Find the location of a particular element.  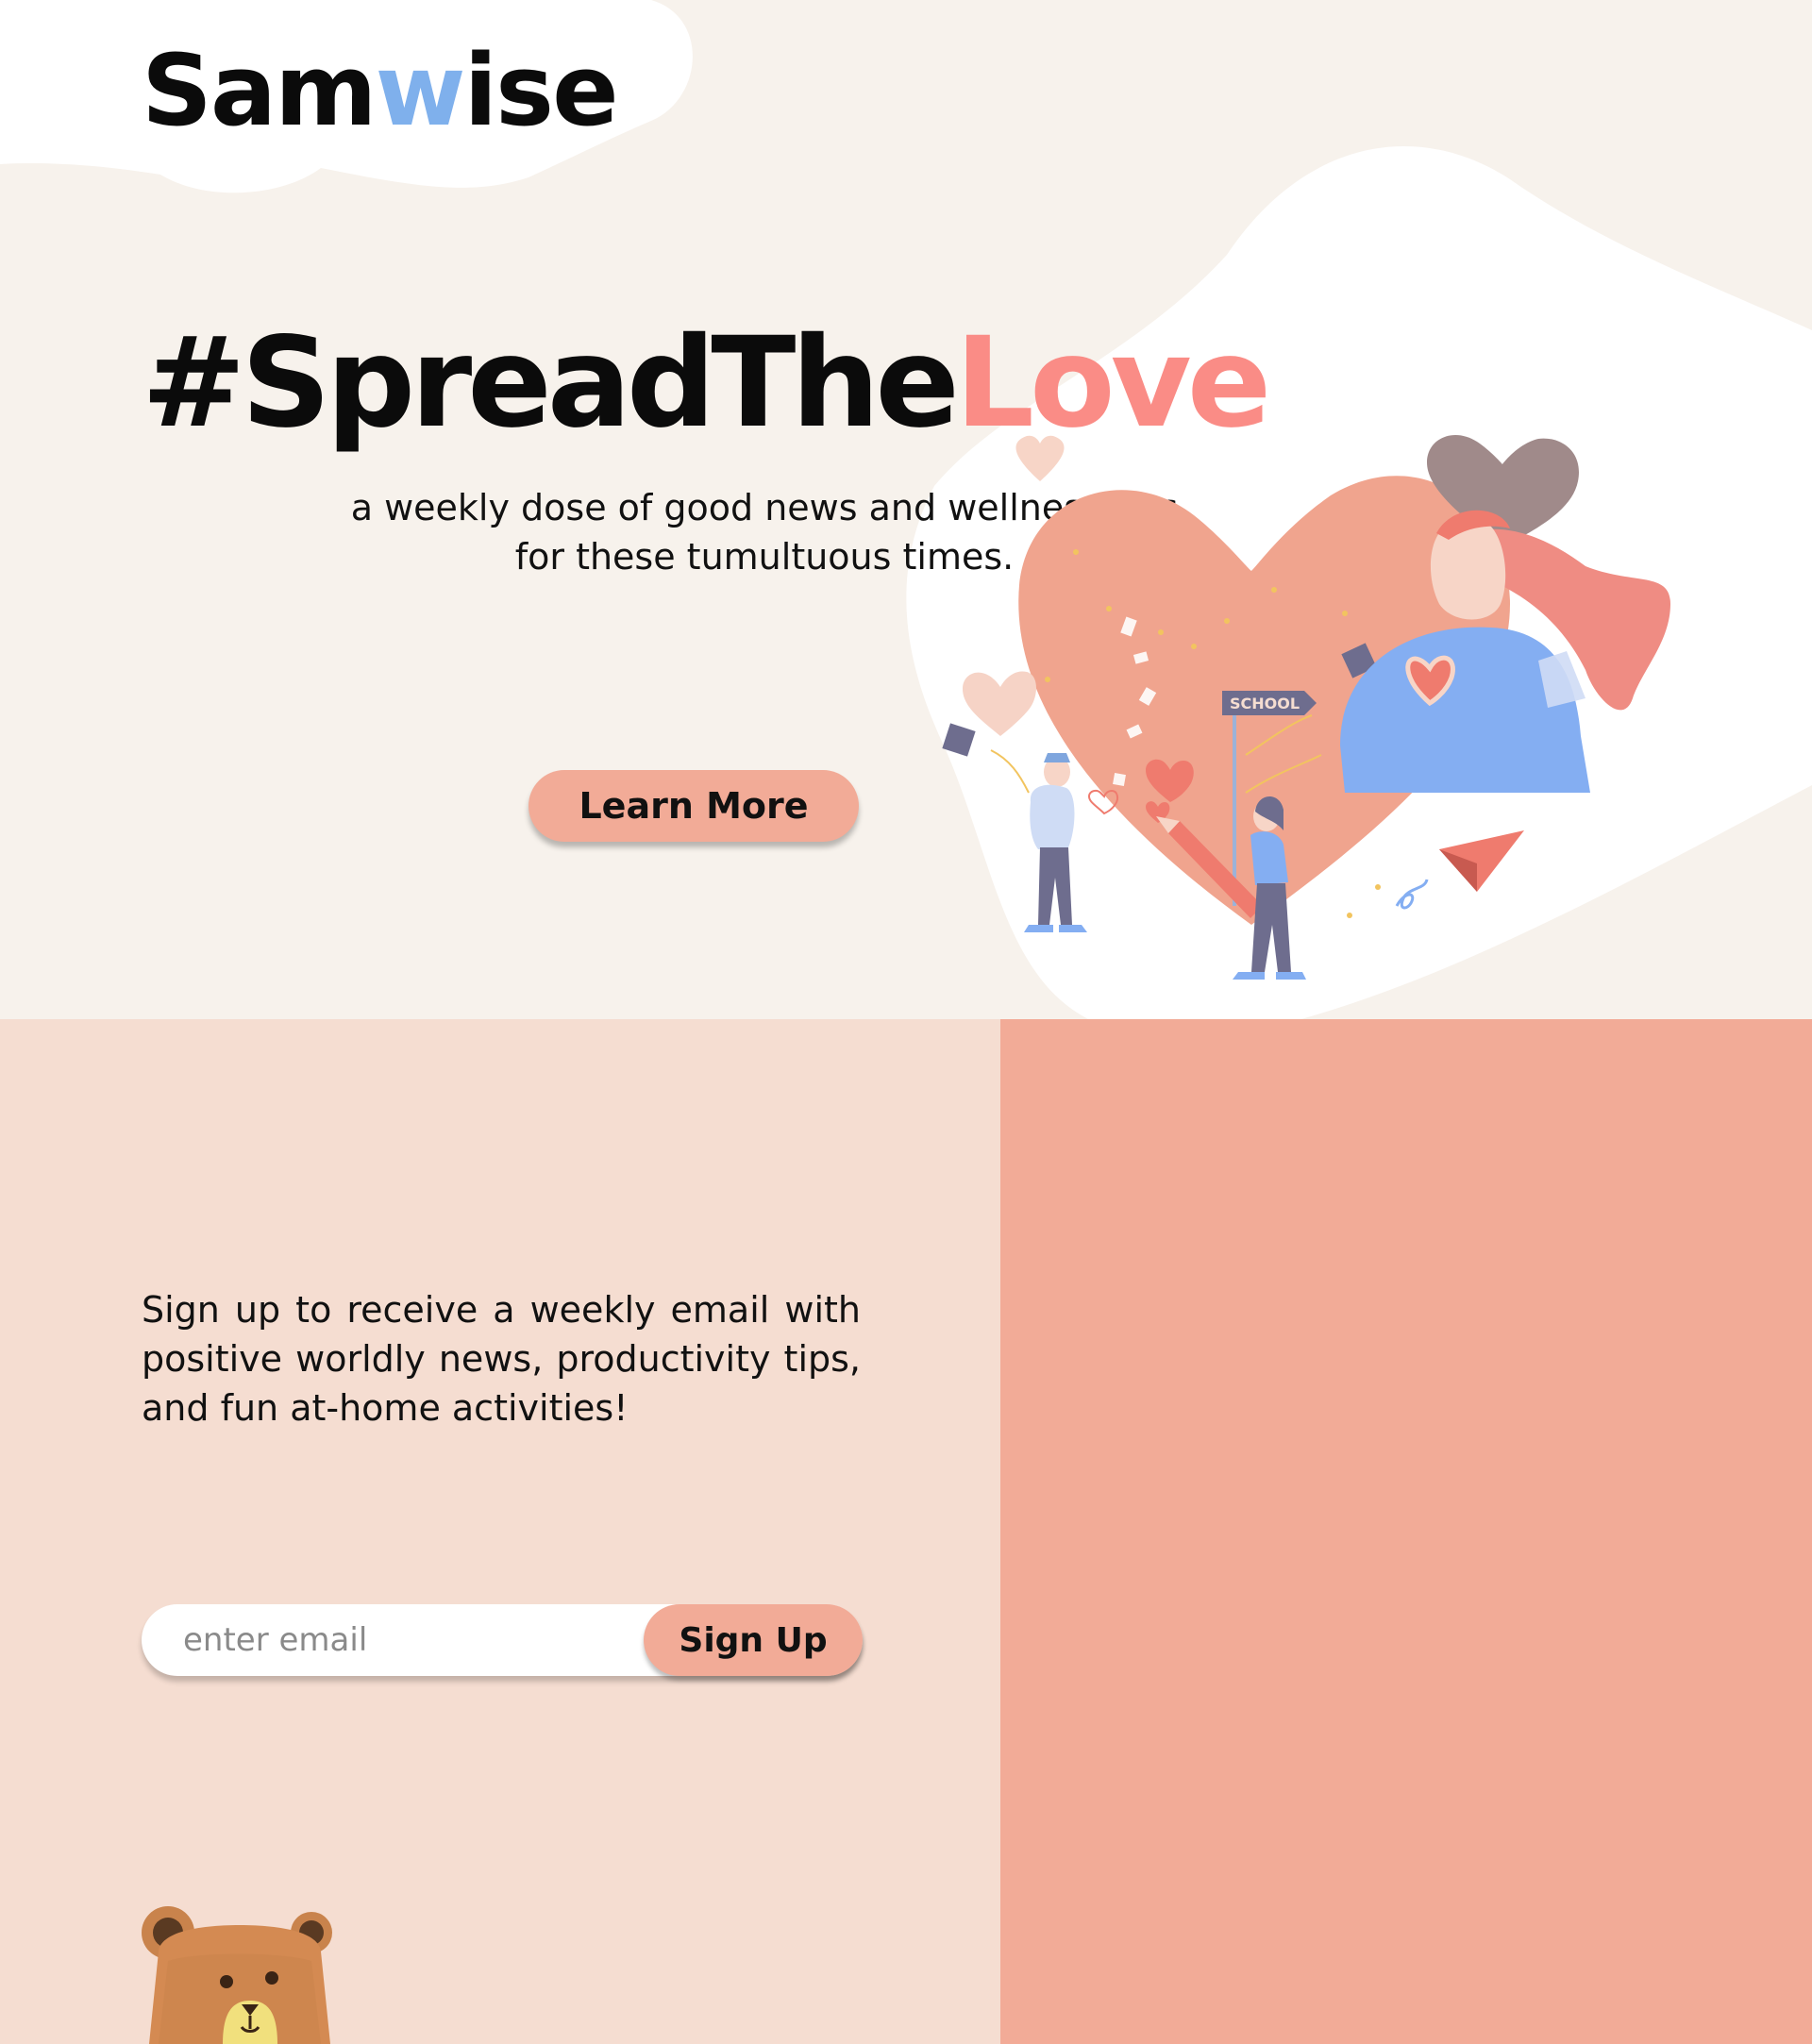

squiggle-decoration is located at coordinates (1412, 895).